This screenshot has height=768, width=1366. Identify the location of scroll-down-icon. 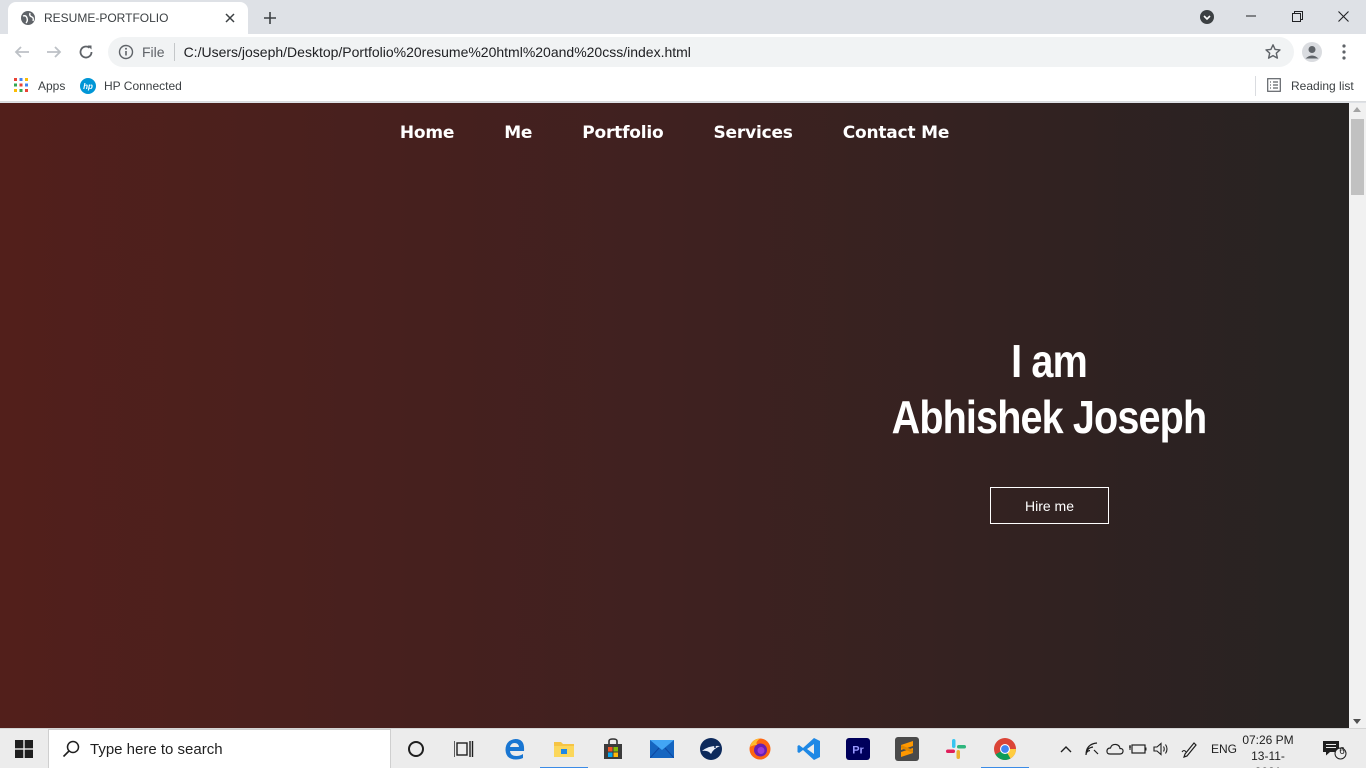
(1357, 721).